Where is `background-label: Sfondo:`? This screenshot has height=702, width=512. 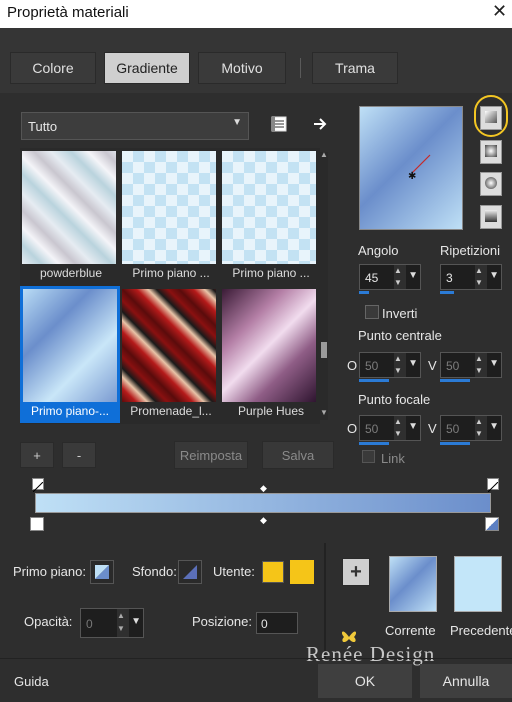
background-label: Sfondo: is located at coordinates (154, 571).